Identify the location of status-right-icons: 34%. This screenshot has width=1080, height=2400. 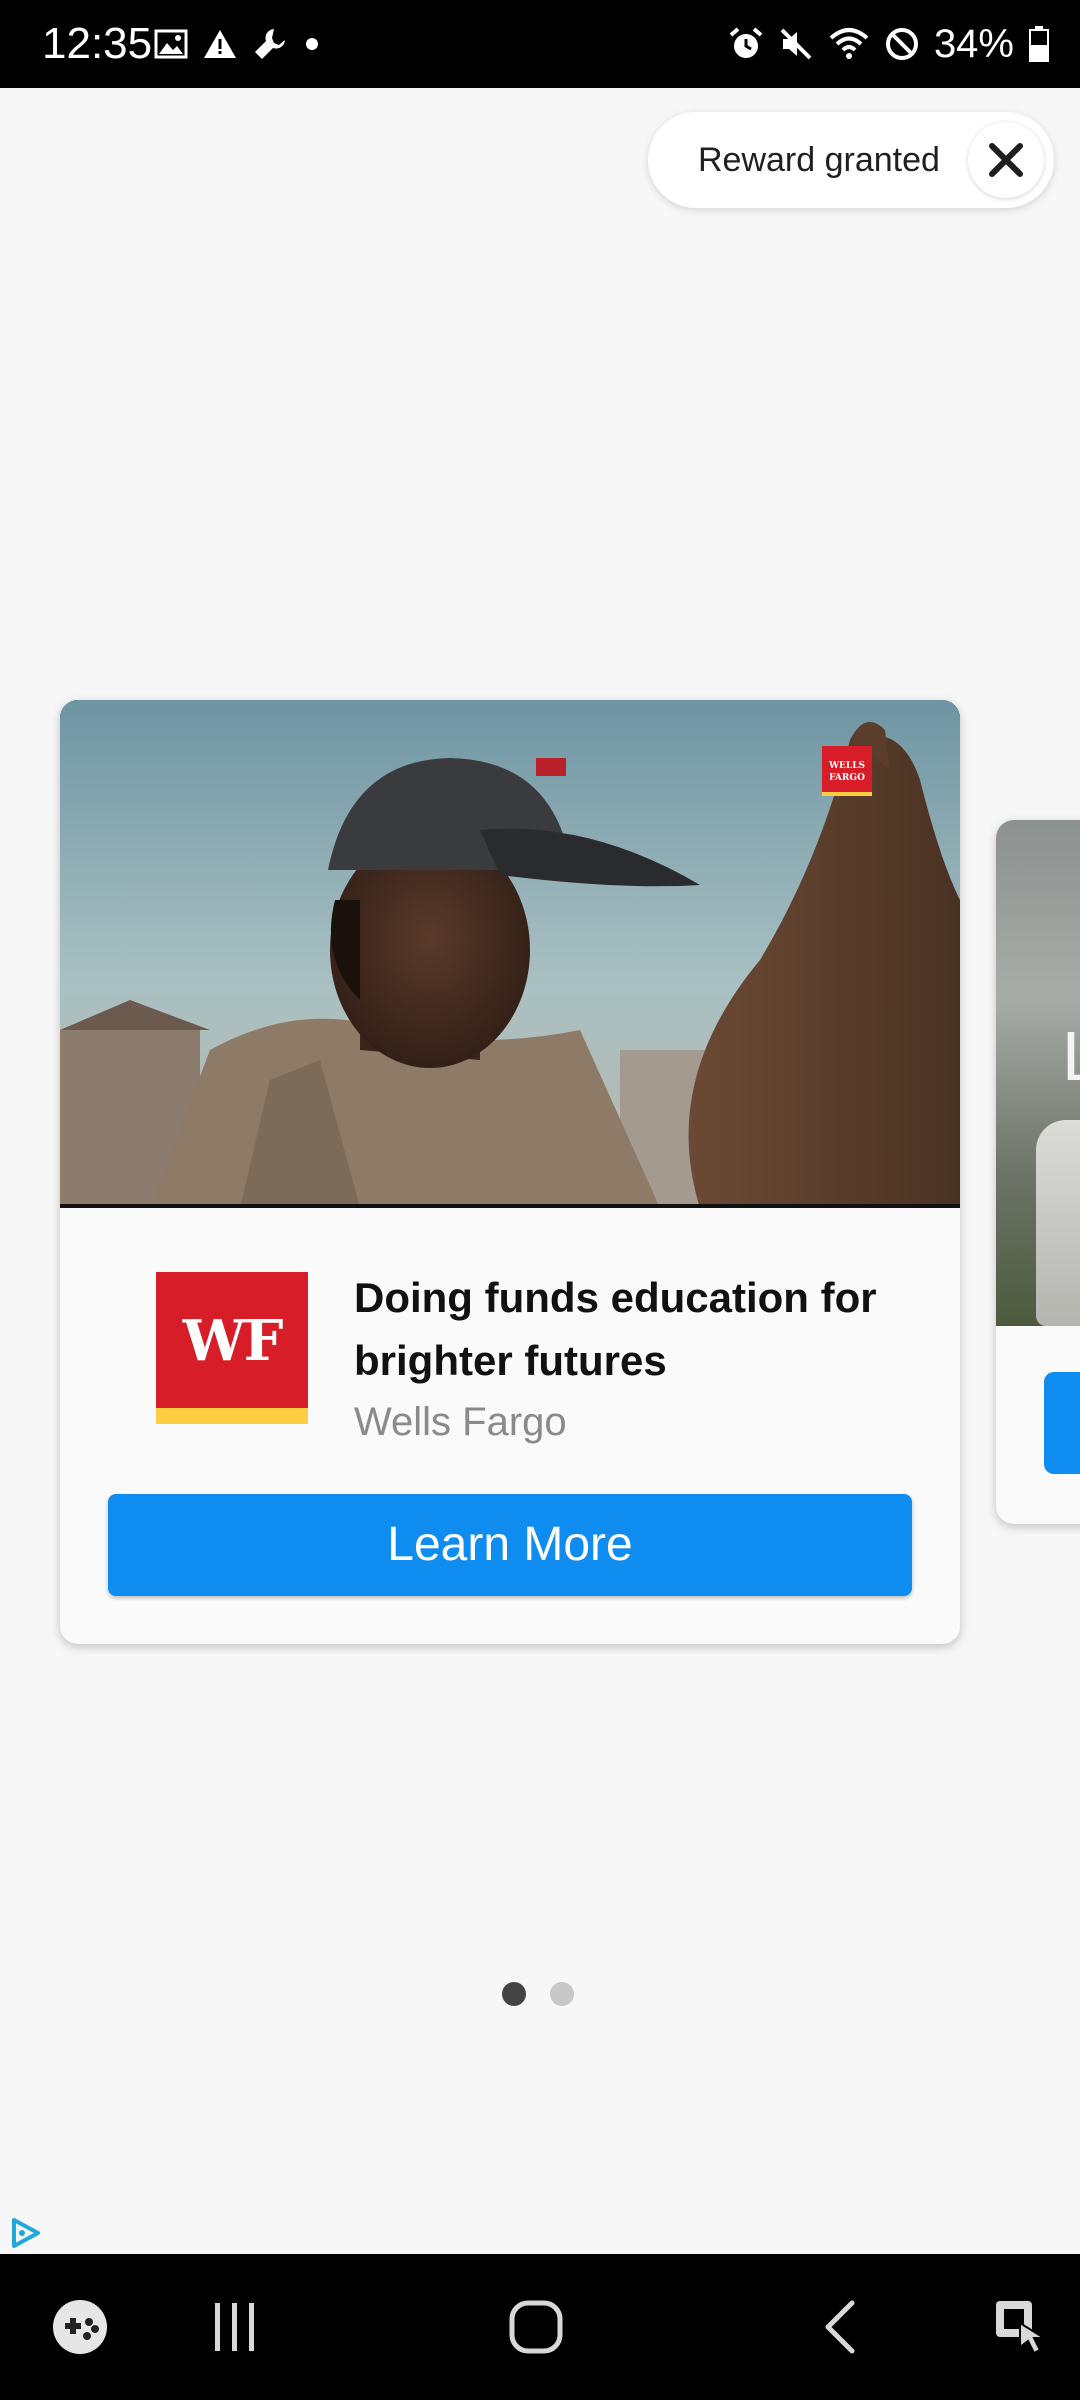
(889, 44).